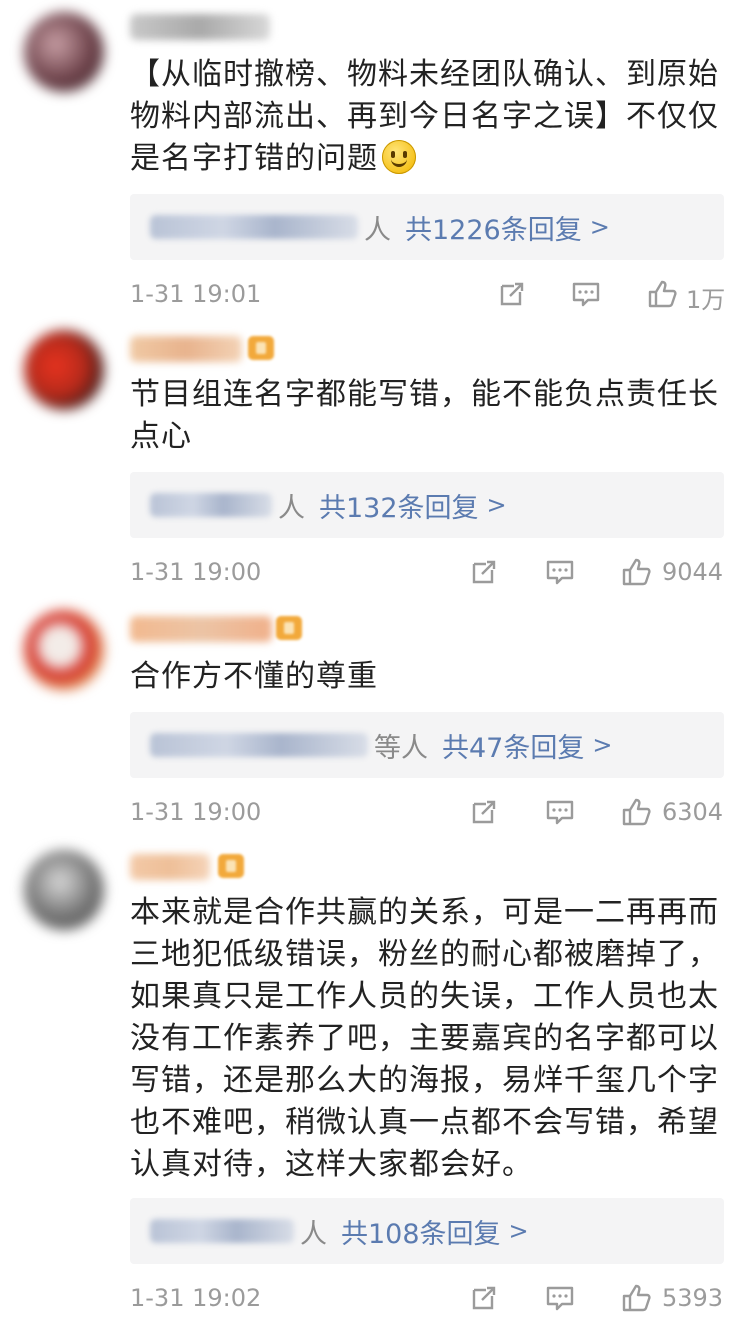 The width and height of the screenshot is (750, 1319). Describe the element at coordinates (493, 227) in the screenshot. I see `reply-count-link: 共1226条回复` at that location.